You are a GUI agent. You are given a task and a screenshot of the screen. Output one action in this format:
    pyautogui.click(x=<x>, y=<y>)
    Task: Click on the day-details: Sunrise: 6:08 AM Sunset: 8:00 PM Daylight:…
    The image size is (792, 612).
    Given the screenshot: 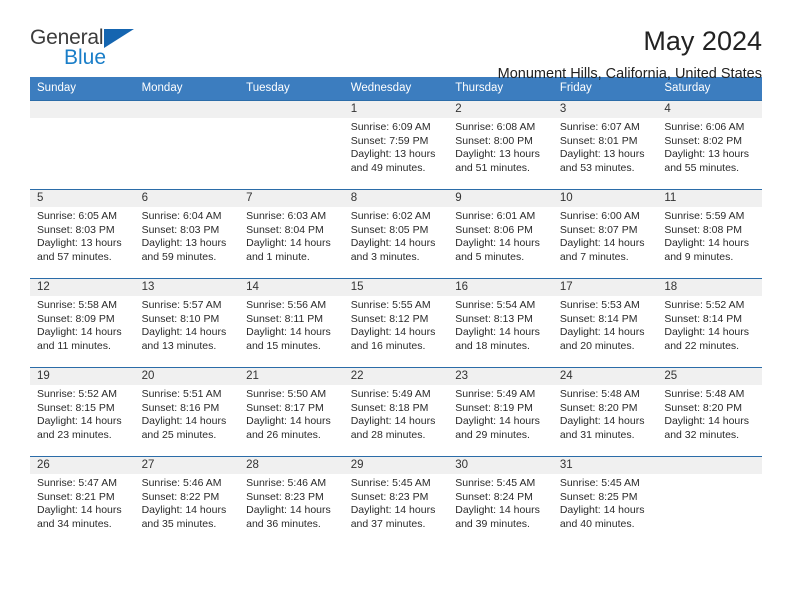 What is the action you would take?
    pyautogui.click(x=500, y=146)
    